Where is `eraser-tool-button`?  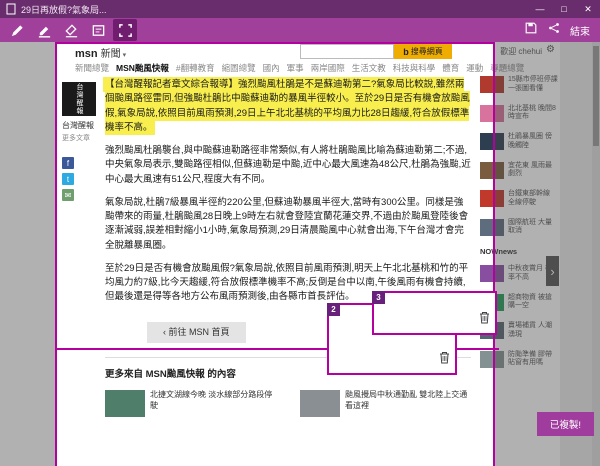
eraser-tool-button is located at coordinates (71, 30).